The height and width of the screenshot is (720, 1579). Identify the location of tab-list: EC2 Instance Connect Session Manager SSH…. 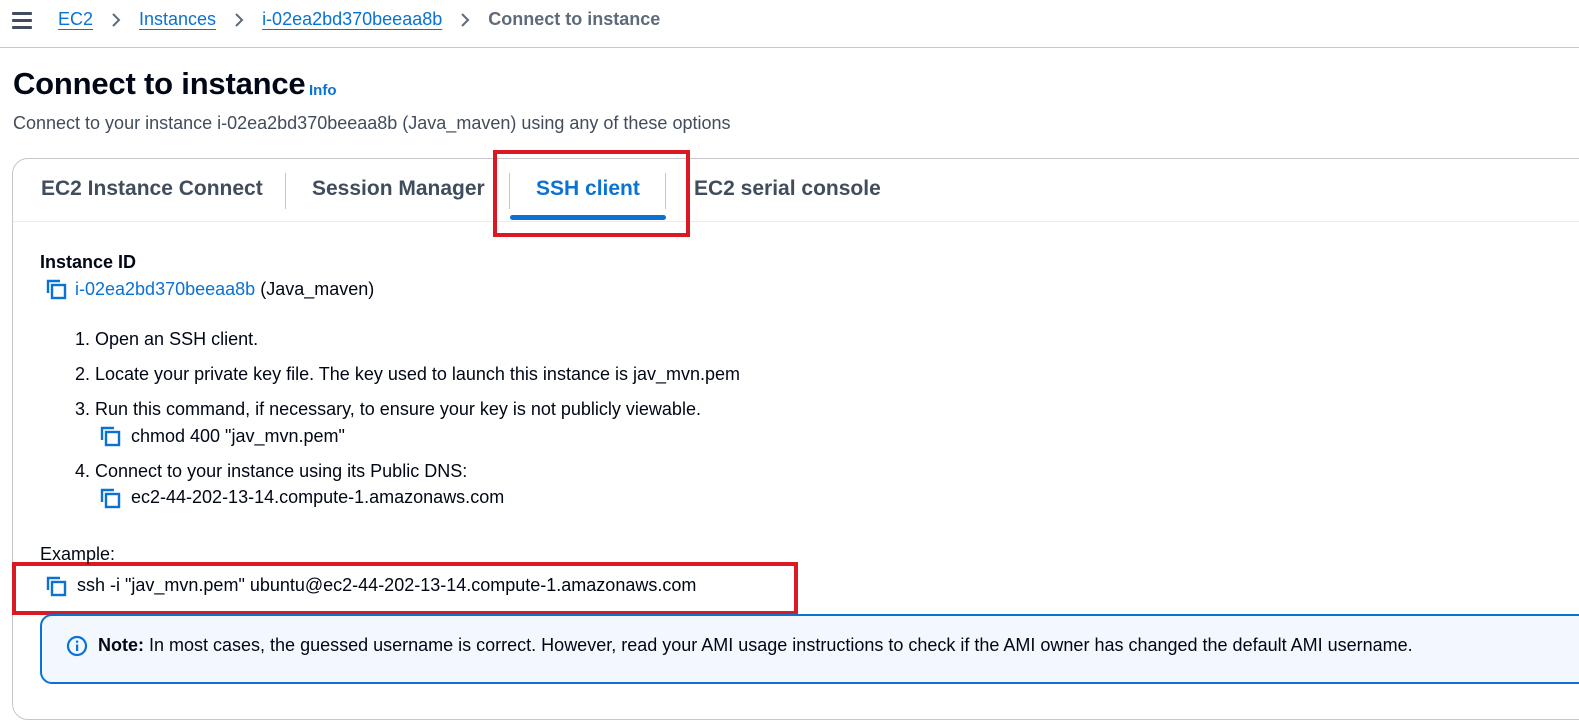
(796, 190).